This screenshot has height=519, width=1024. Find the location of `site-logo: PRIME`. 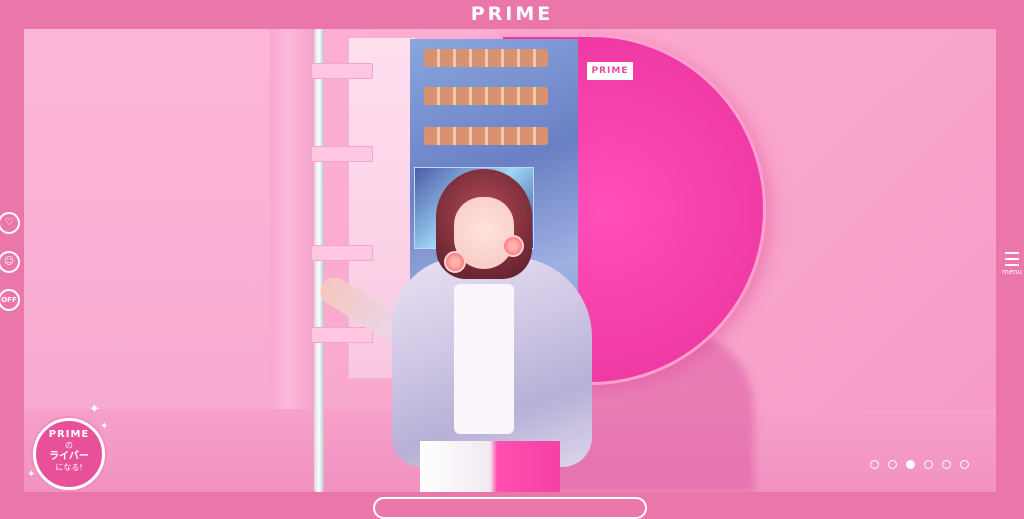

site-logo: PRIME is located at coordinates (512, 14).